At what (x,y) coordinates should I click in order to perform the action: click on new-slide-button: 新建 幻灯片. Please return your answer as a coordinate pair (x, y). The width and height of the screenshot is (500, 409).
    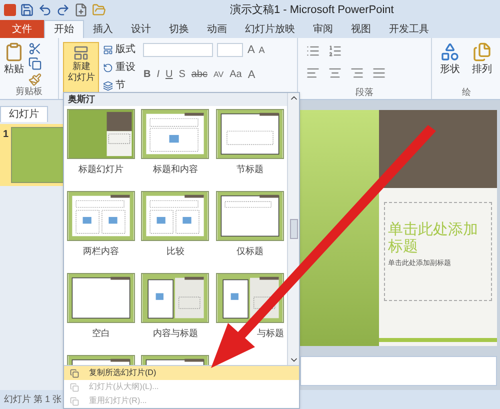
    Looking at the image, I should click on (81, 68).